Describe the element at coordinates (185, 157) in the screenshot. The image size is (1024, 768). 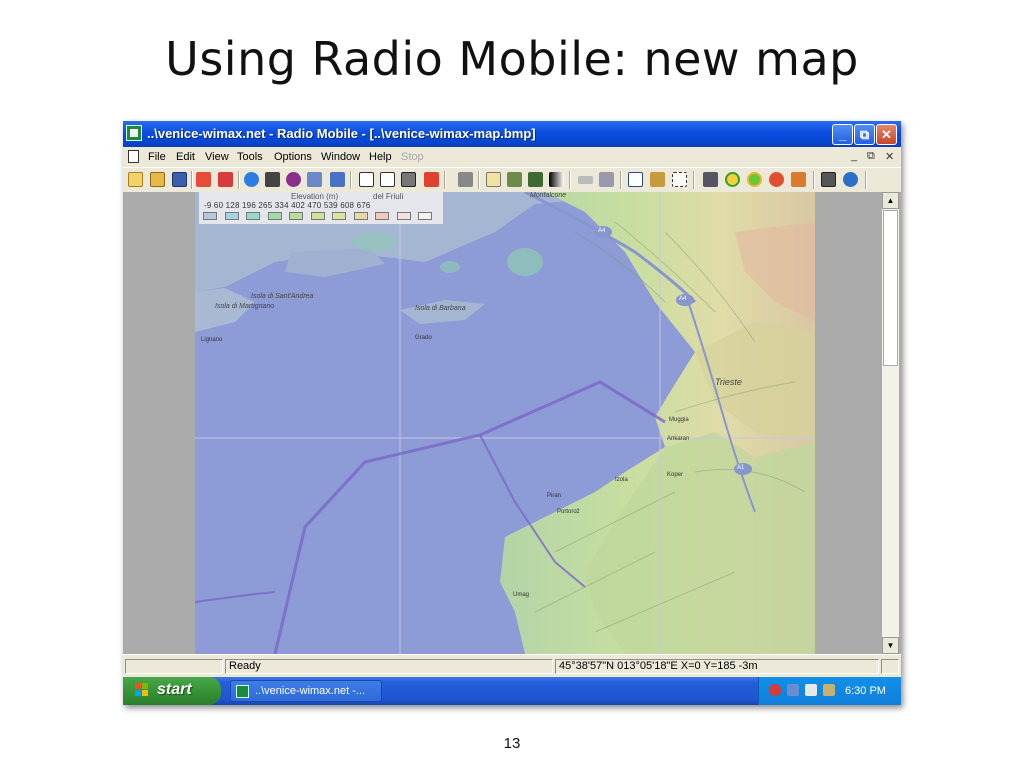
I see `menu-edit: Edit` at that location.